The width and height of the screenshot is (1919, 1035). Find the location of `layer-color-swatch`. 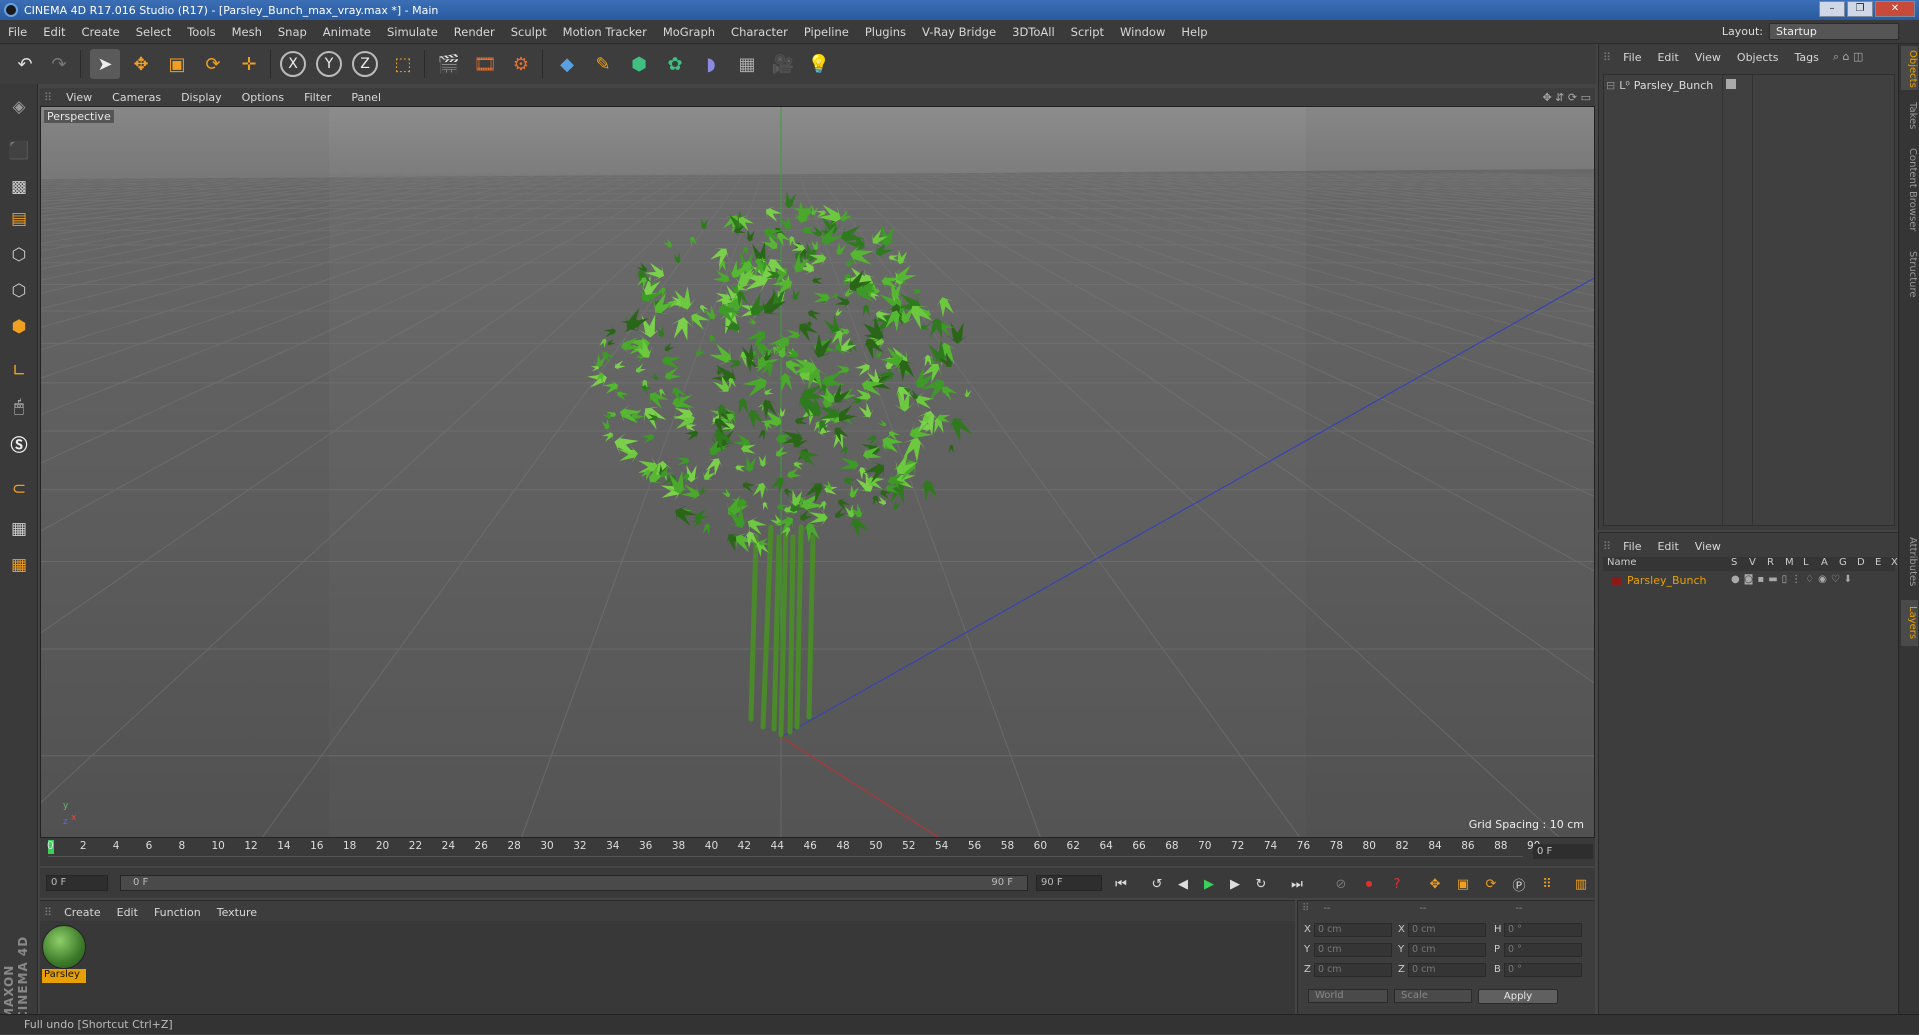

layer-color-swatch is located at coordinates (1616, 581).